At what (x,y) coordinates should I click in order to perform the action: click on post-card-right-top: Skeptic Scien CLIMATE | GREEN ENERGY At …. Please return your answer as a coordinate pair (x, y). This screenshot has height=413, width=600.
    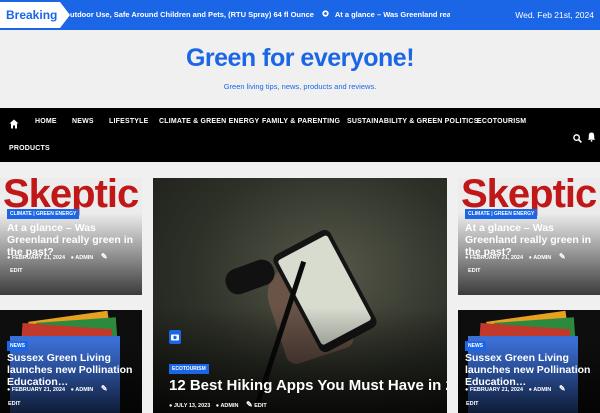
    Looking at the image, I should click on (529, 236).